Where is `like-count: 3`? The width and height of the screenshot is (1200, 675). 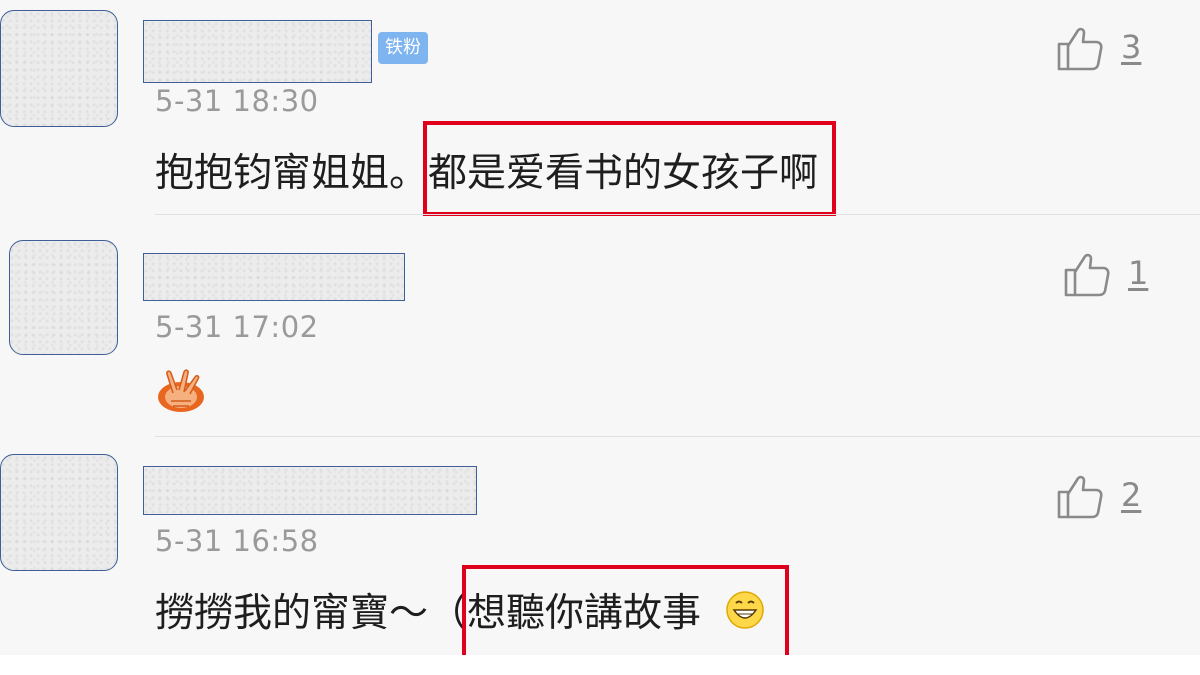 like-count: 3 is located at coordinates (1131, 47).